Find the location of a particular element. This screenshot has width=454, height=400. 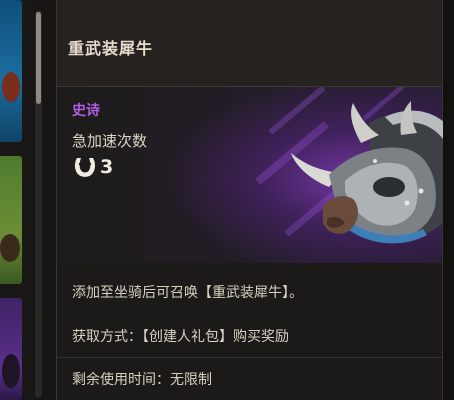

stat-row: 3 is located at coordinates (92, 167).